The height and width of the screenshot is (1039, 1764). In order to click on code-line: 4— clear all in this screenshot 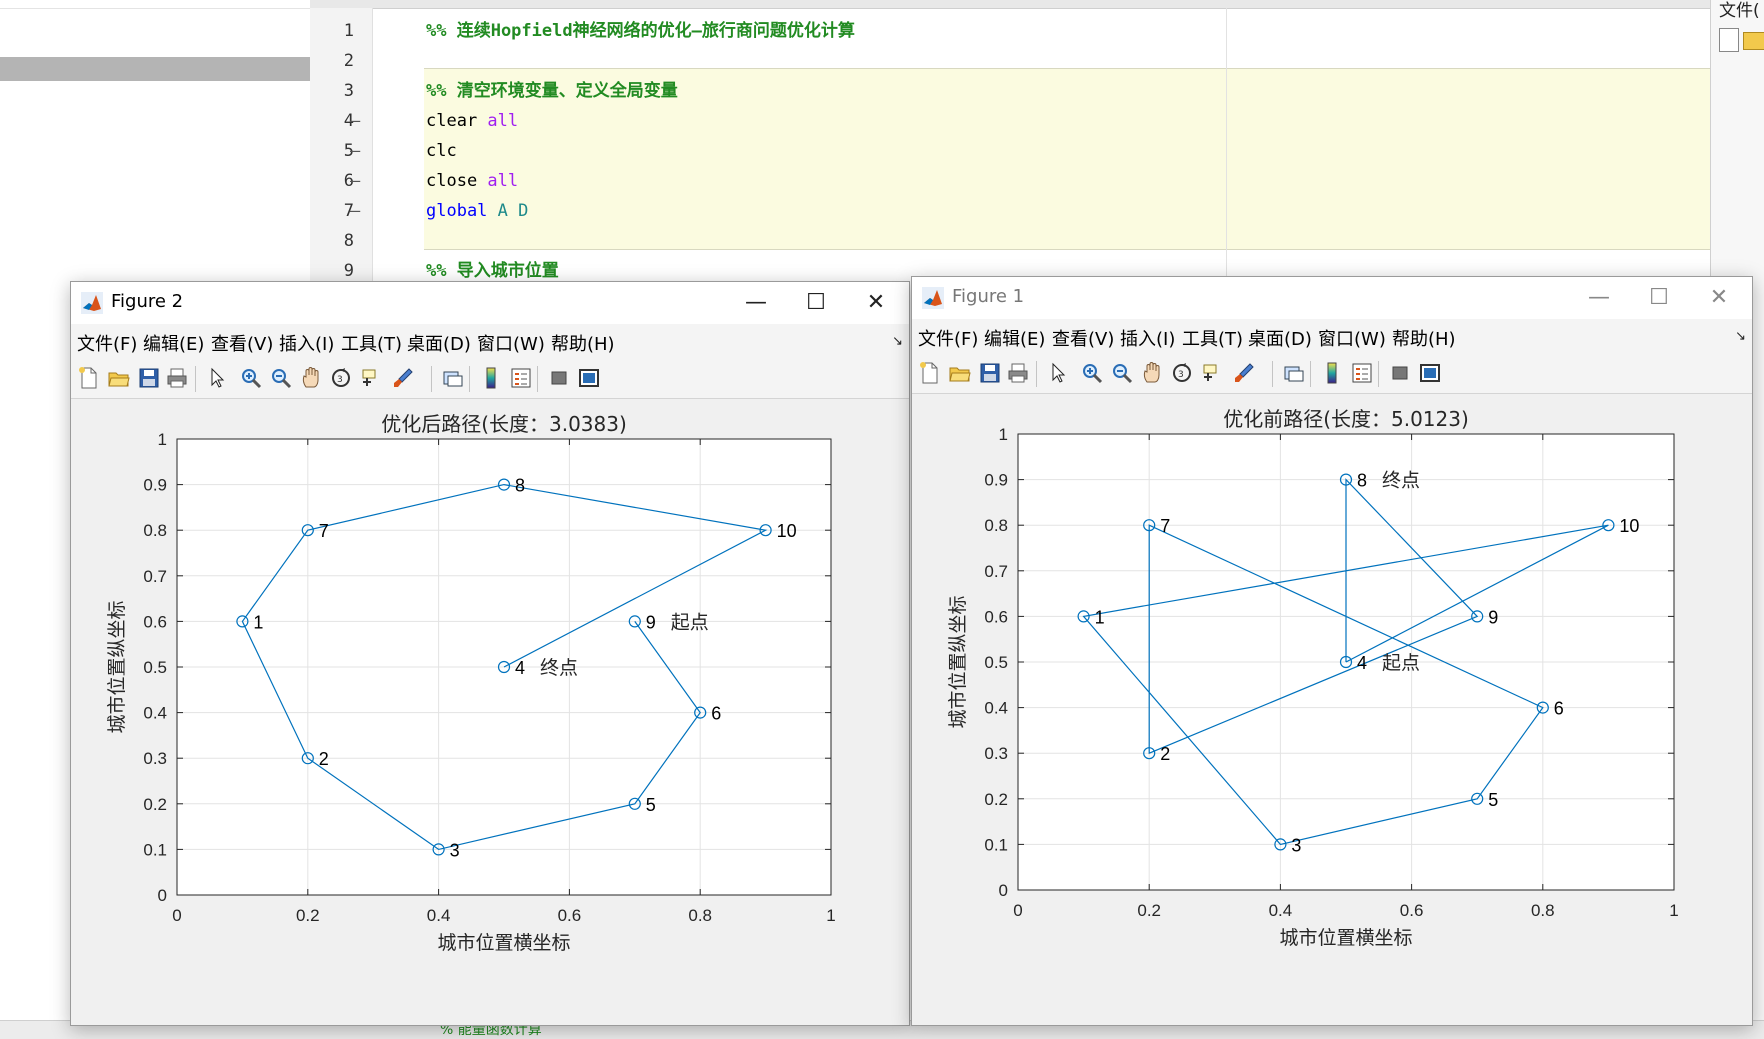, I will do `click(1023, 121)`.